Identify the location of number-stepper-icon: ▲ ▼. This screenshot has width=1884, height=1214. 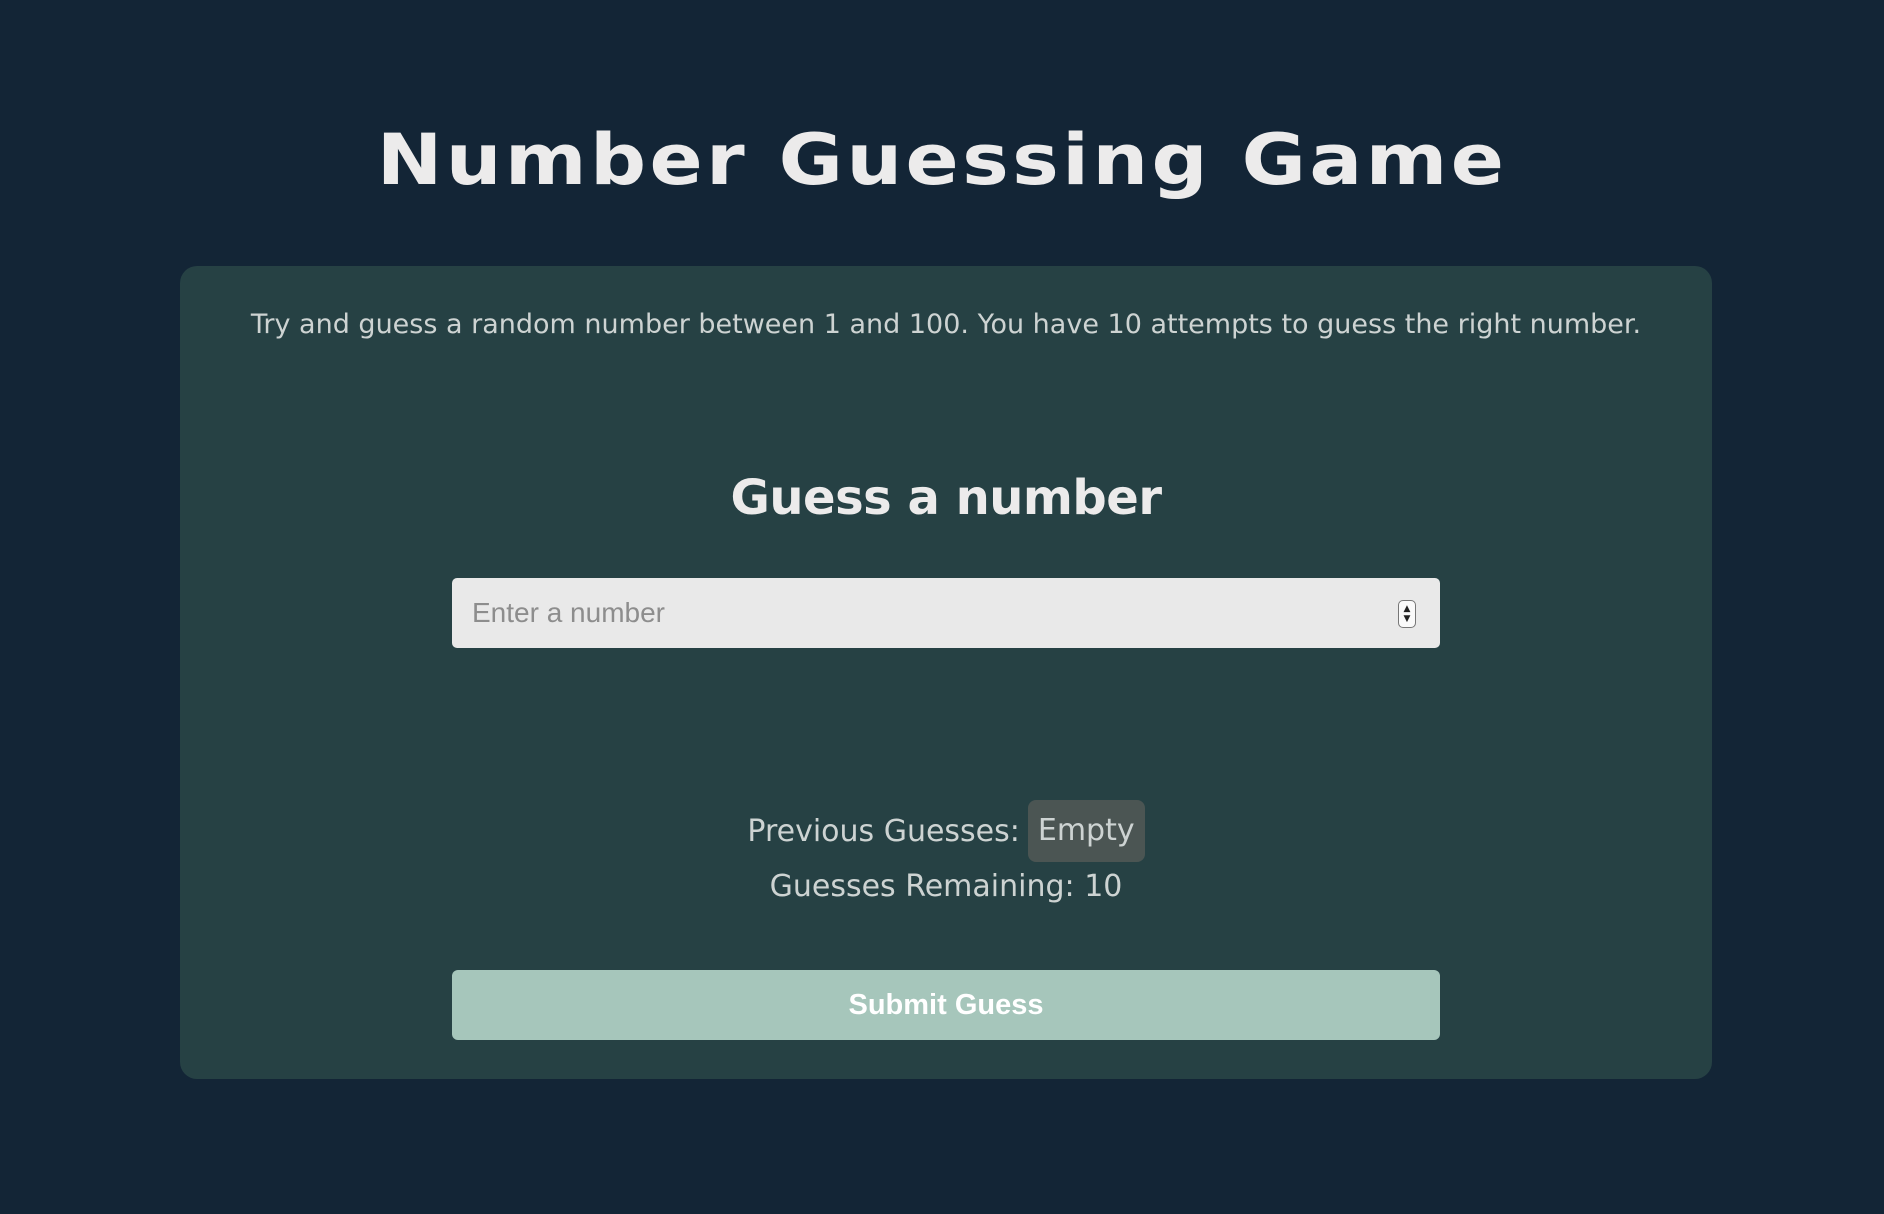
(1407, 614).